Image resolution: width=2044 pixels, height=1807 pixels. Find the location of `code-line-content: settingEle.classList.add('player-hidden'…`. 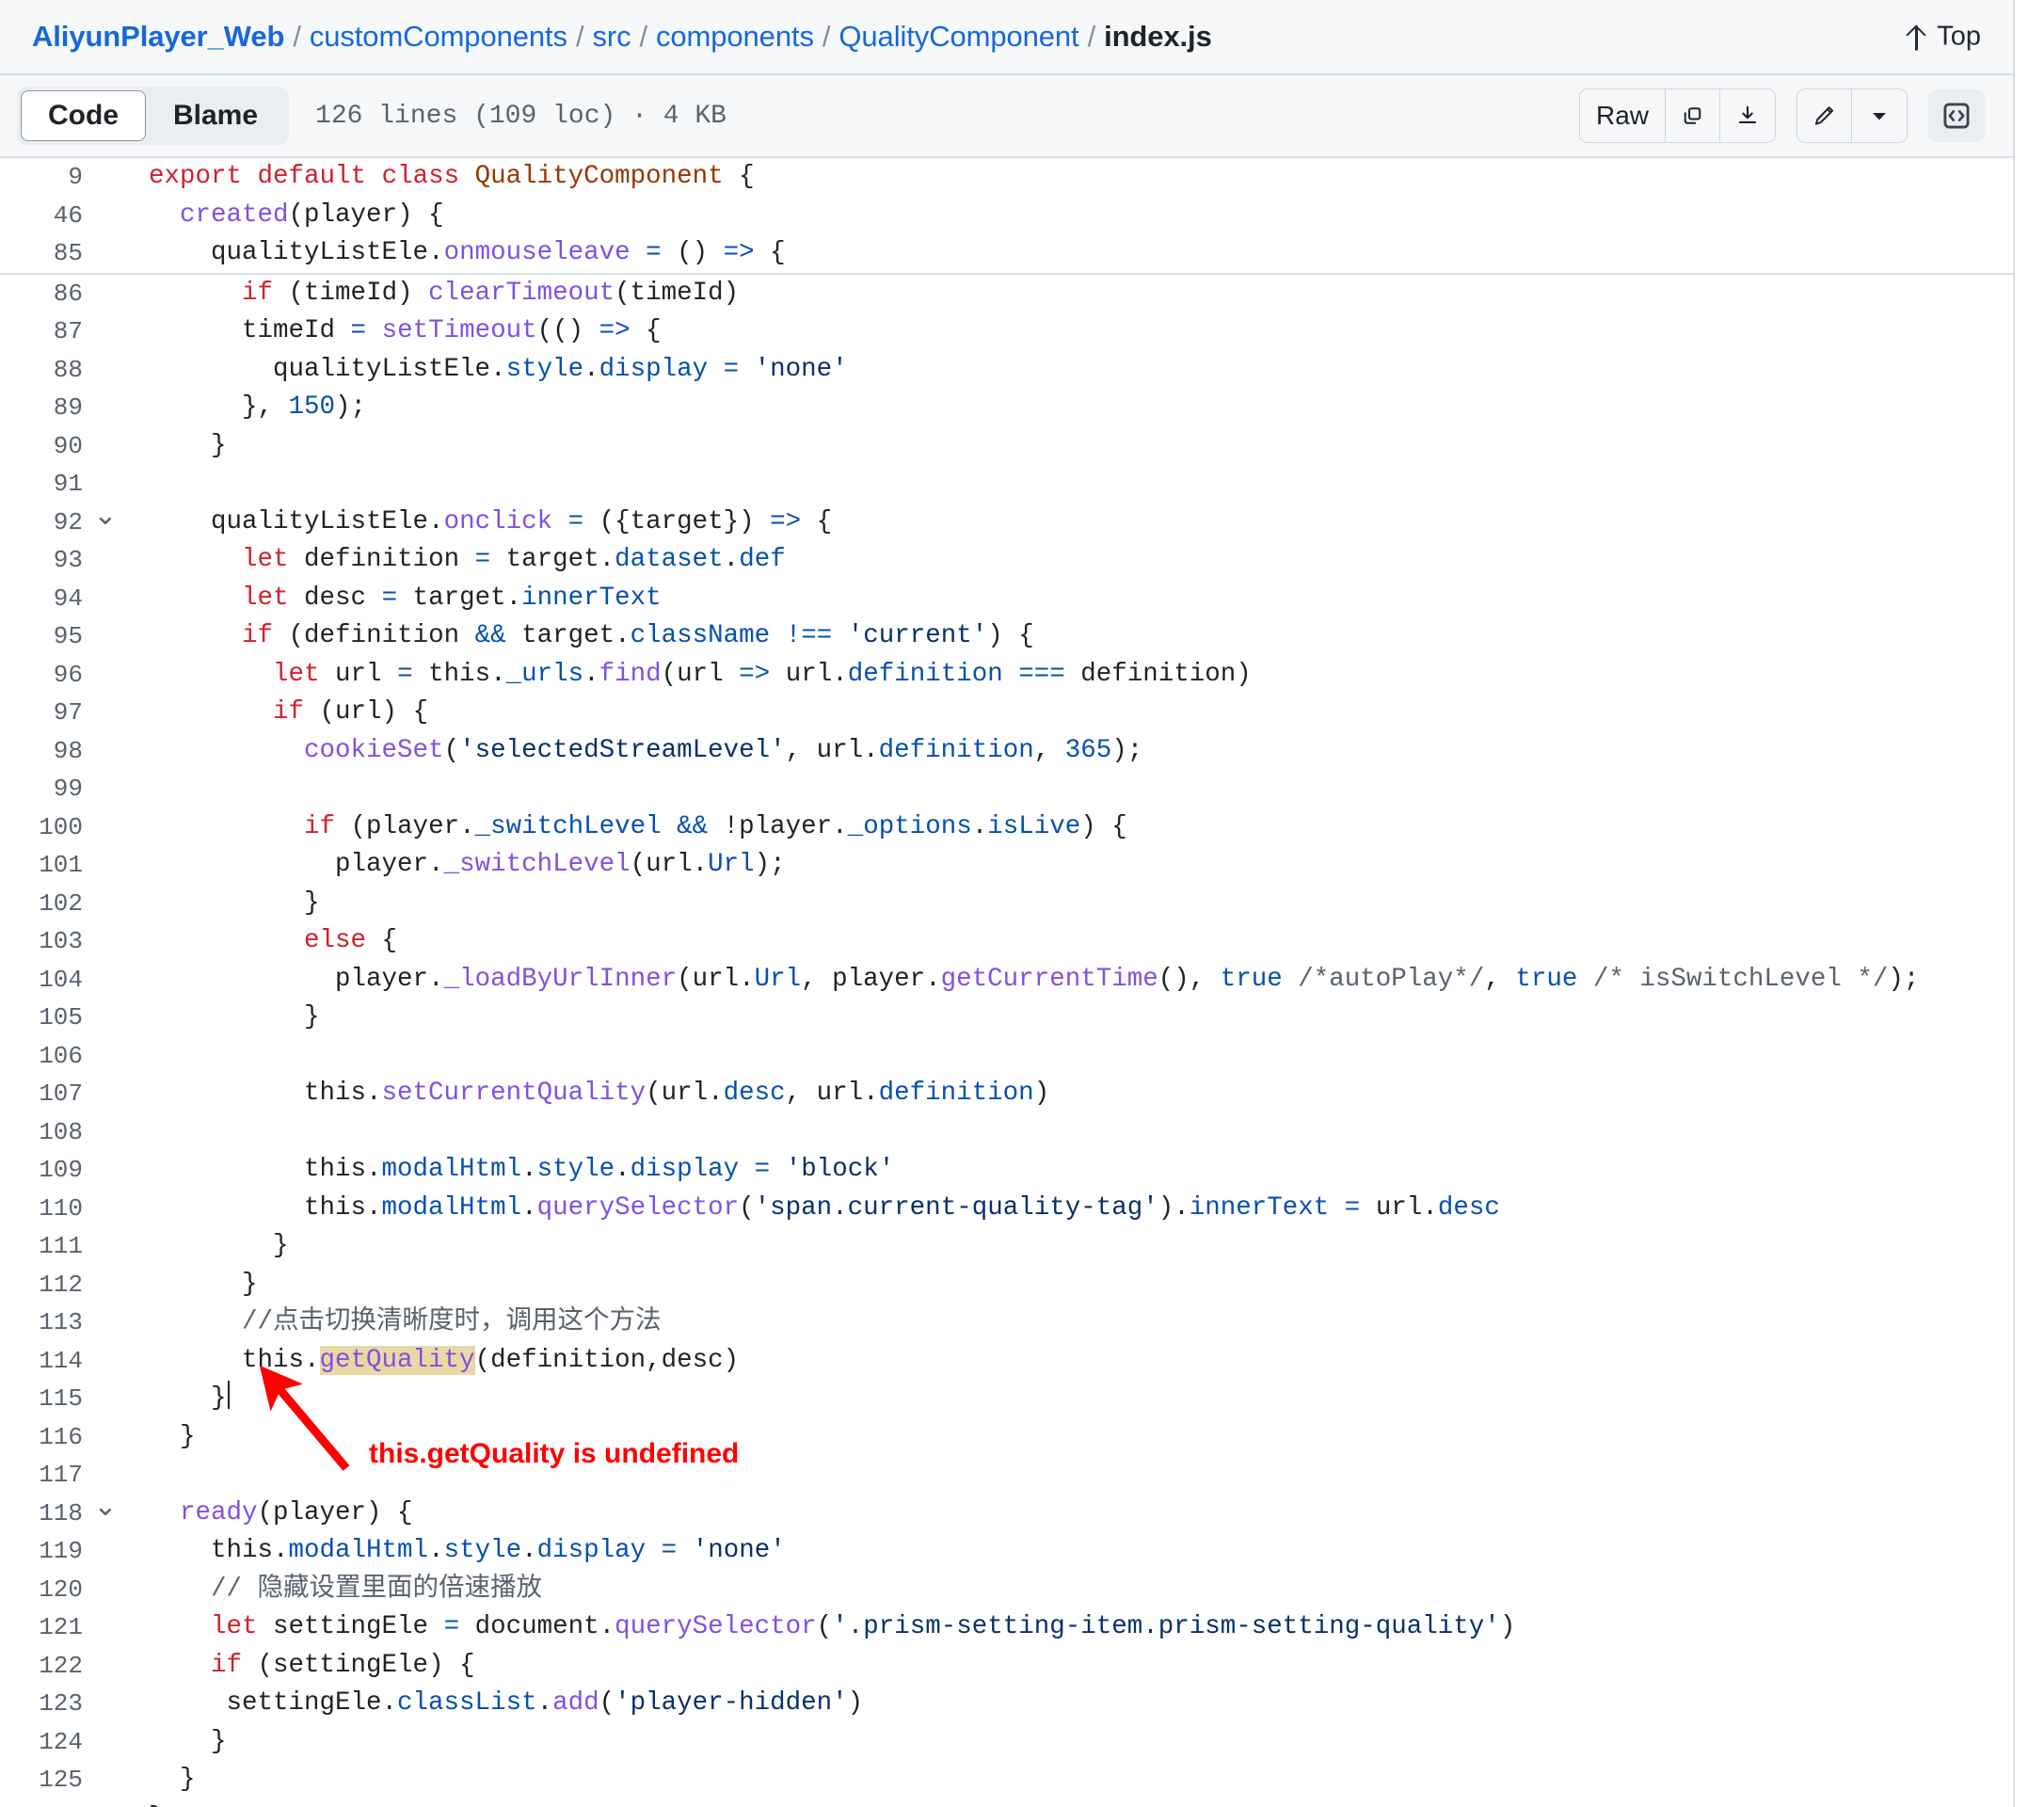

code-line-content: settingEle.classList.add('player-hidden'… is located at coordinates (494, 1704).